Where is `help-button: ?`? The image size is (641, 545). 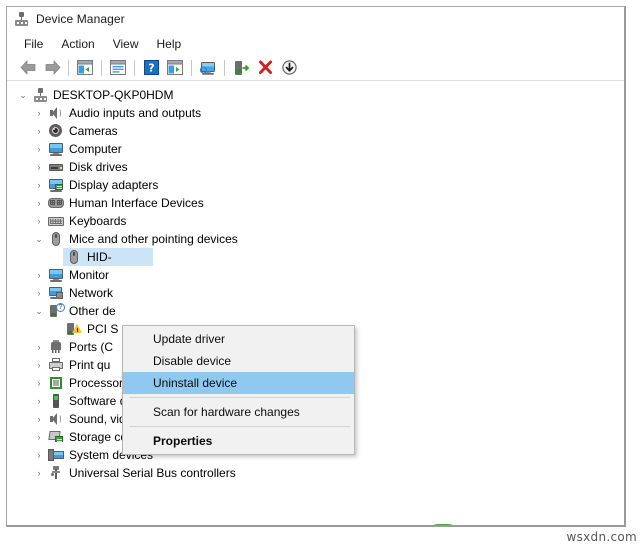 help-button: ? is located at coordinates (151, 68).